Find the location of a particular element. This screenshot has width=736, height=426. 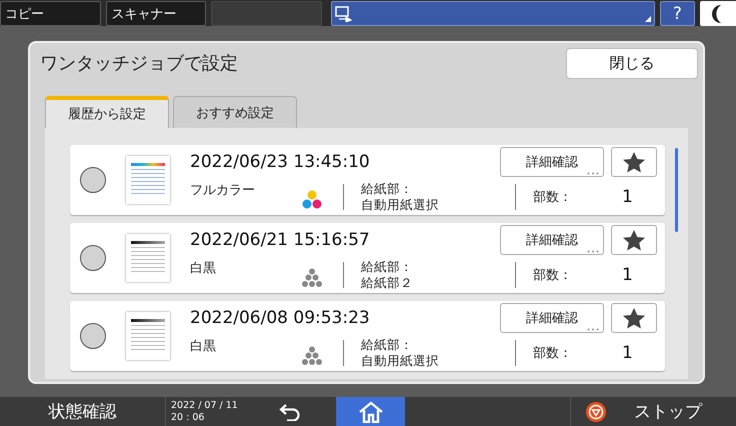

paper-tray-info: 給紙部： 給紙部２ is located at coordinates (387, 275).